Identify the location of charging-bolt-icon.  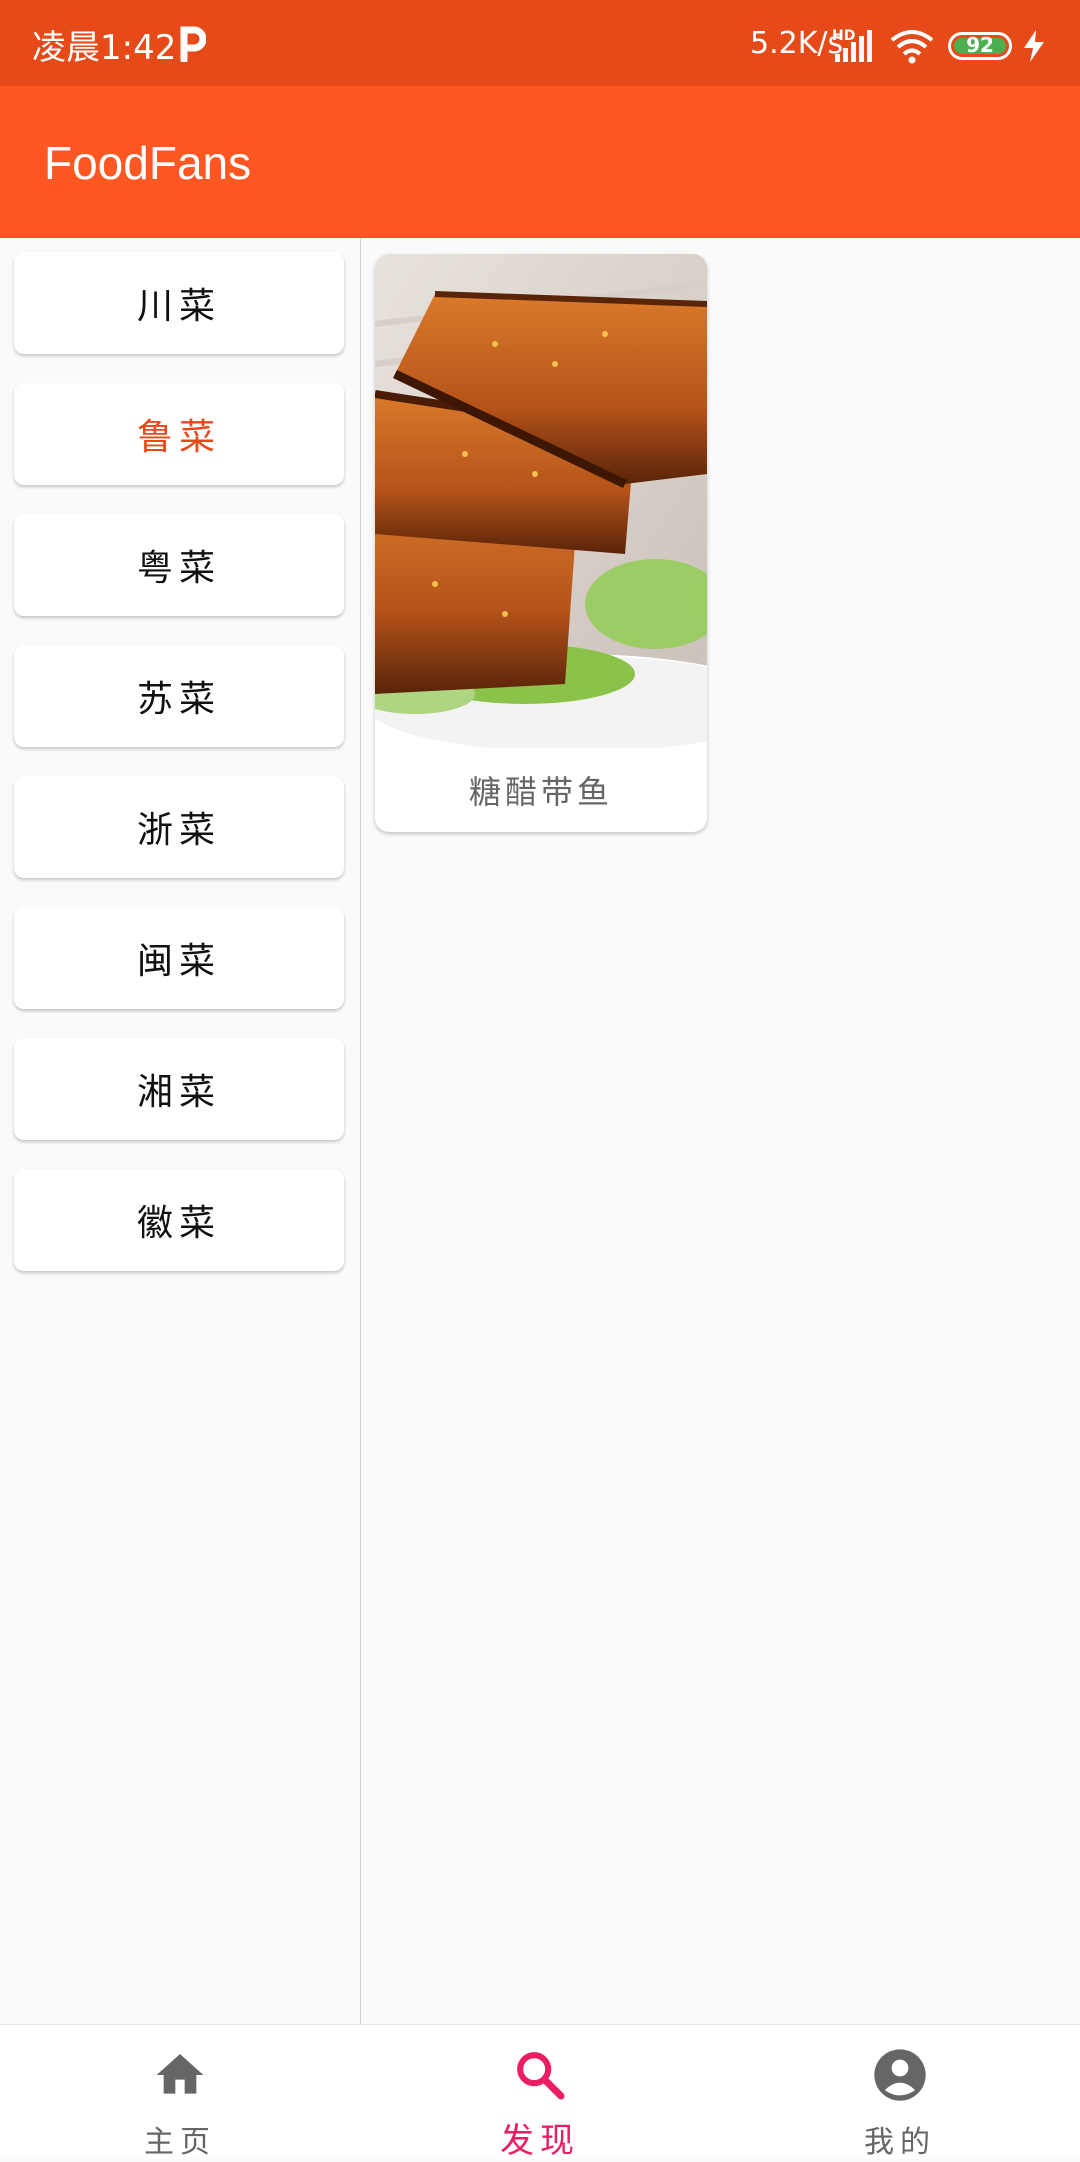
(1034, 46).